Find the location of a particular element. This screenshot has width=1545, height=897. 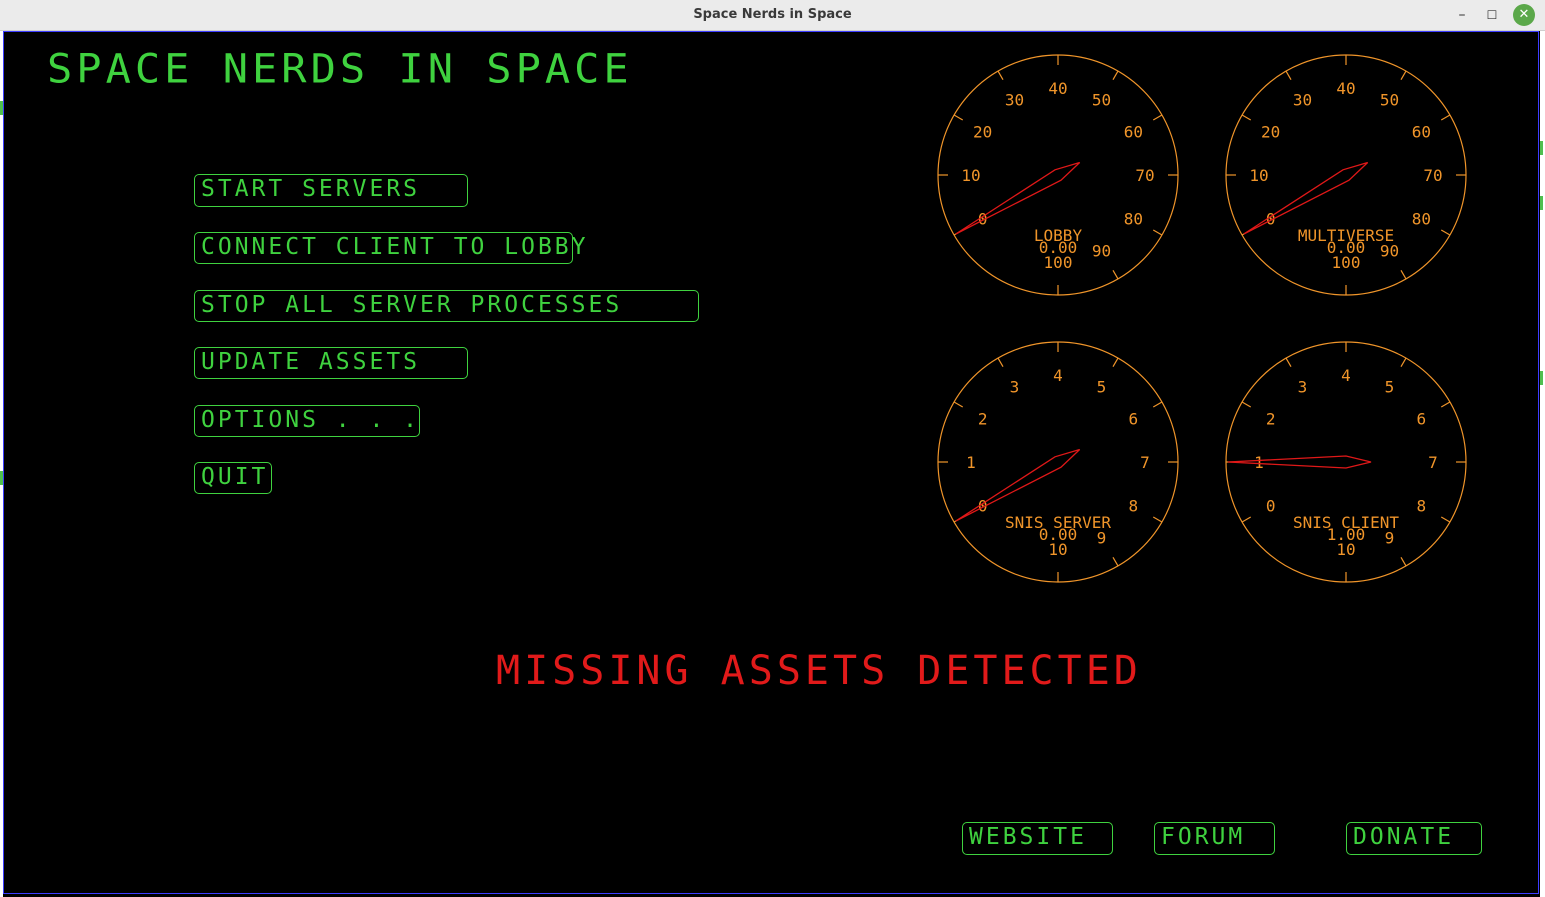

website-button: WEBSITE is located at coordinates (1037, 838).